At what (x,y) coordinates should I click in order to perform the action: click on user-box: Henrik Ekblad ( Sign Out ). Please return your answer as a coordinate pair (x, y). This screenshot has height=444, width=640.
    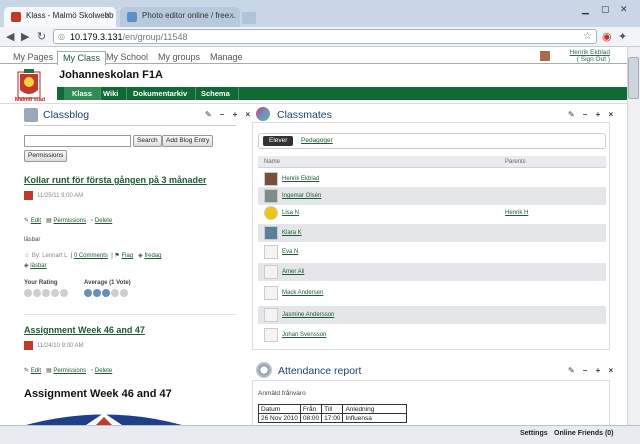
    Looking at the image, I should click on (590, 56).